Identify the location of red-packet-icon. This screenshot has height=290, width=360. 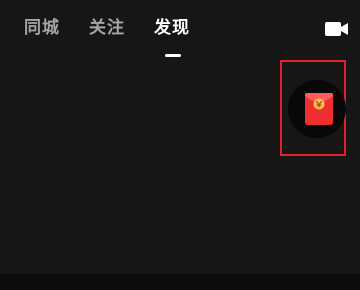
(319, 109).